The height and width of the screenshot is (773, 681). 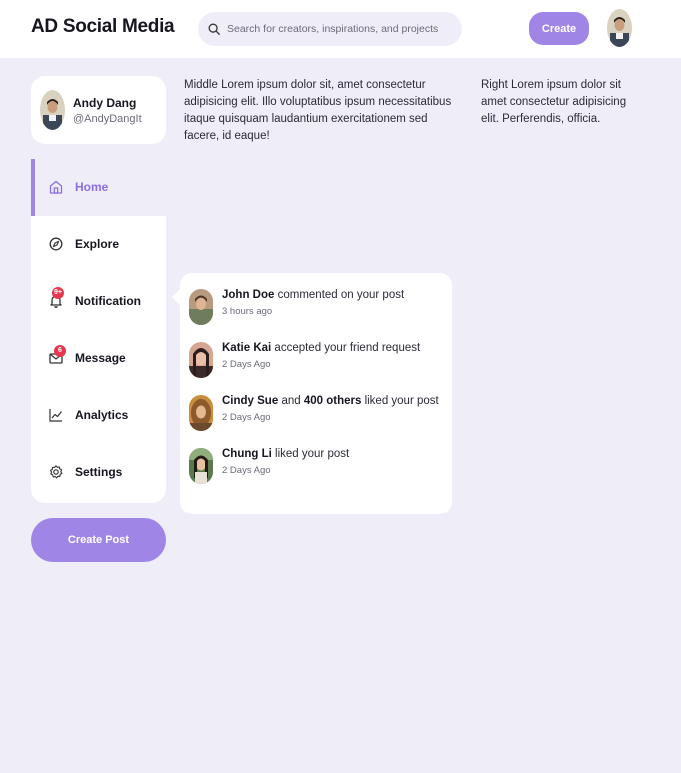 I want to click on notification-user: Cindy Sue, so click(x=250, y=401).